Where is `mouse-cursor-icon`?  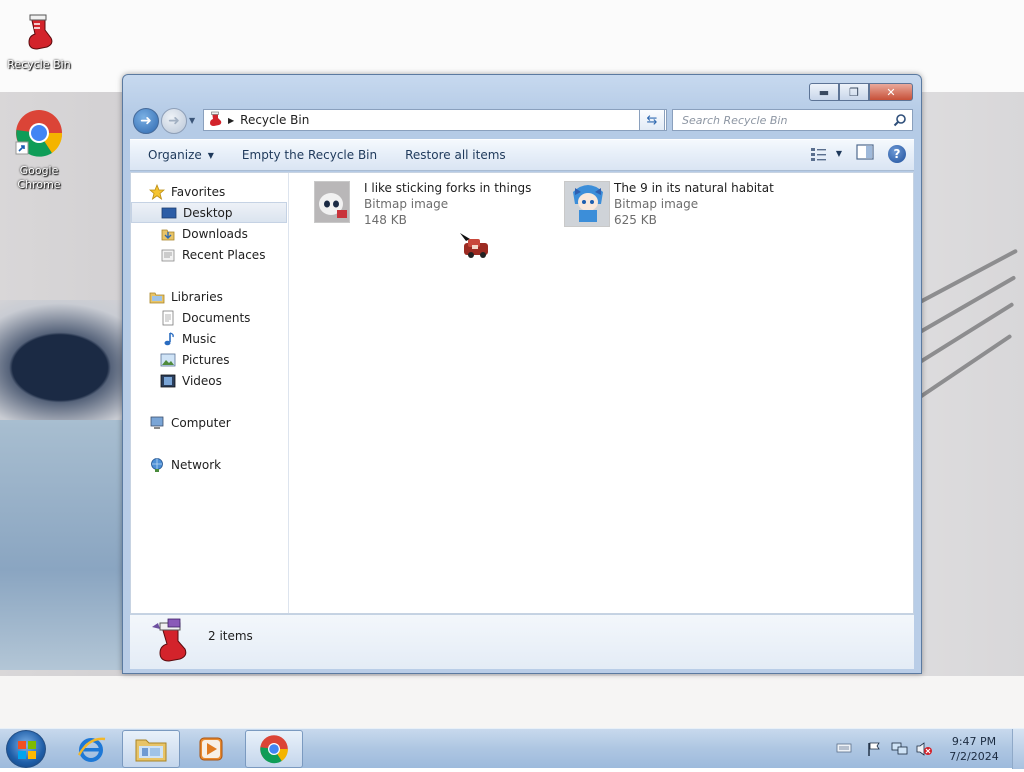
mouse-cursor-icon is located at coordinates (475, 247).